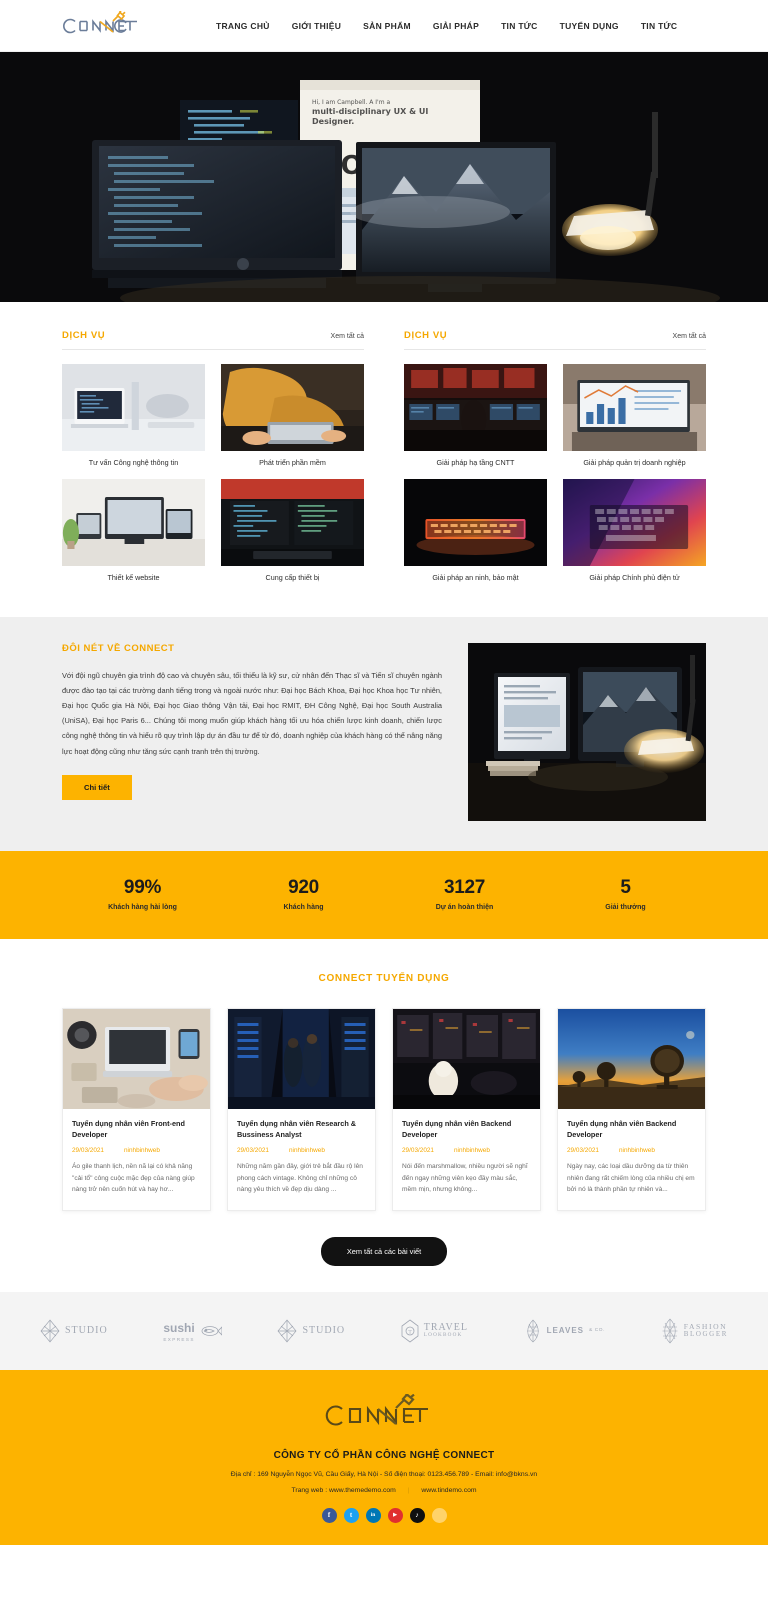  I want to click on service-image-enterprise, so click(634, 407).